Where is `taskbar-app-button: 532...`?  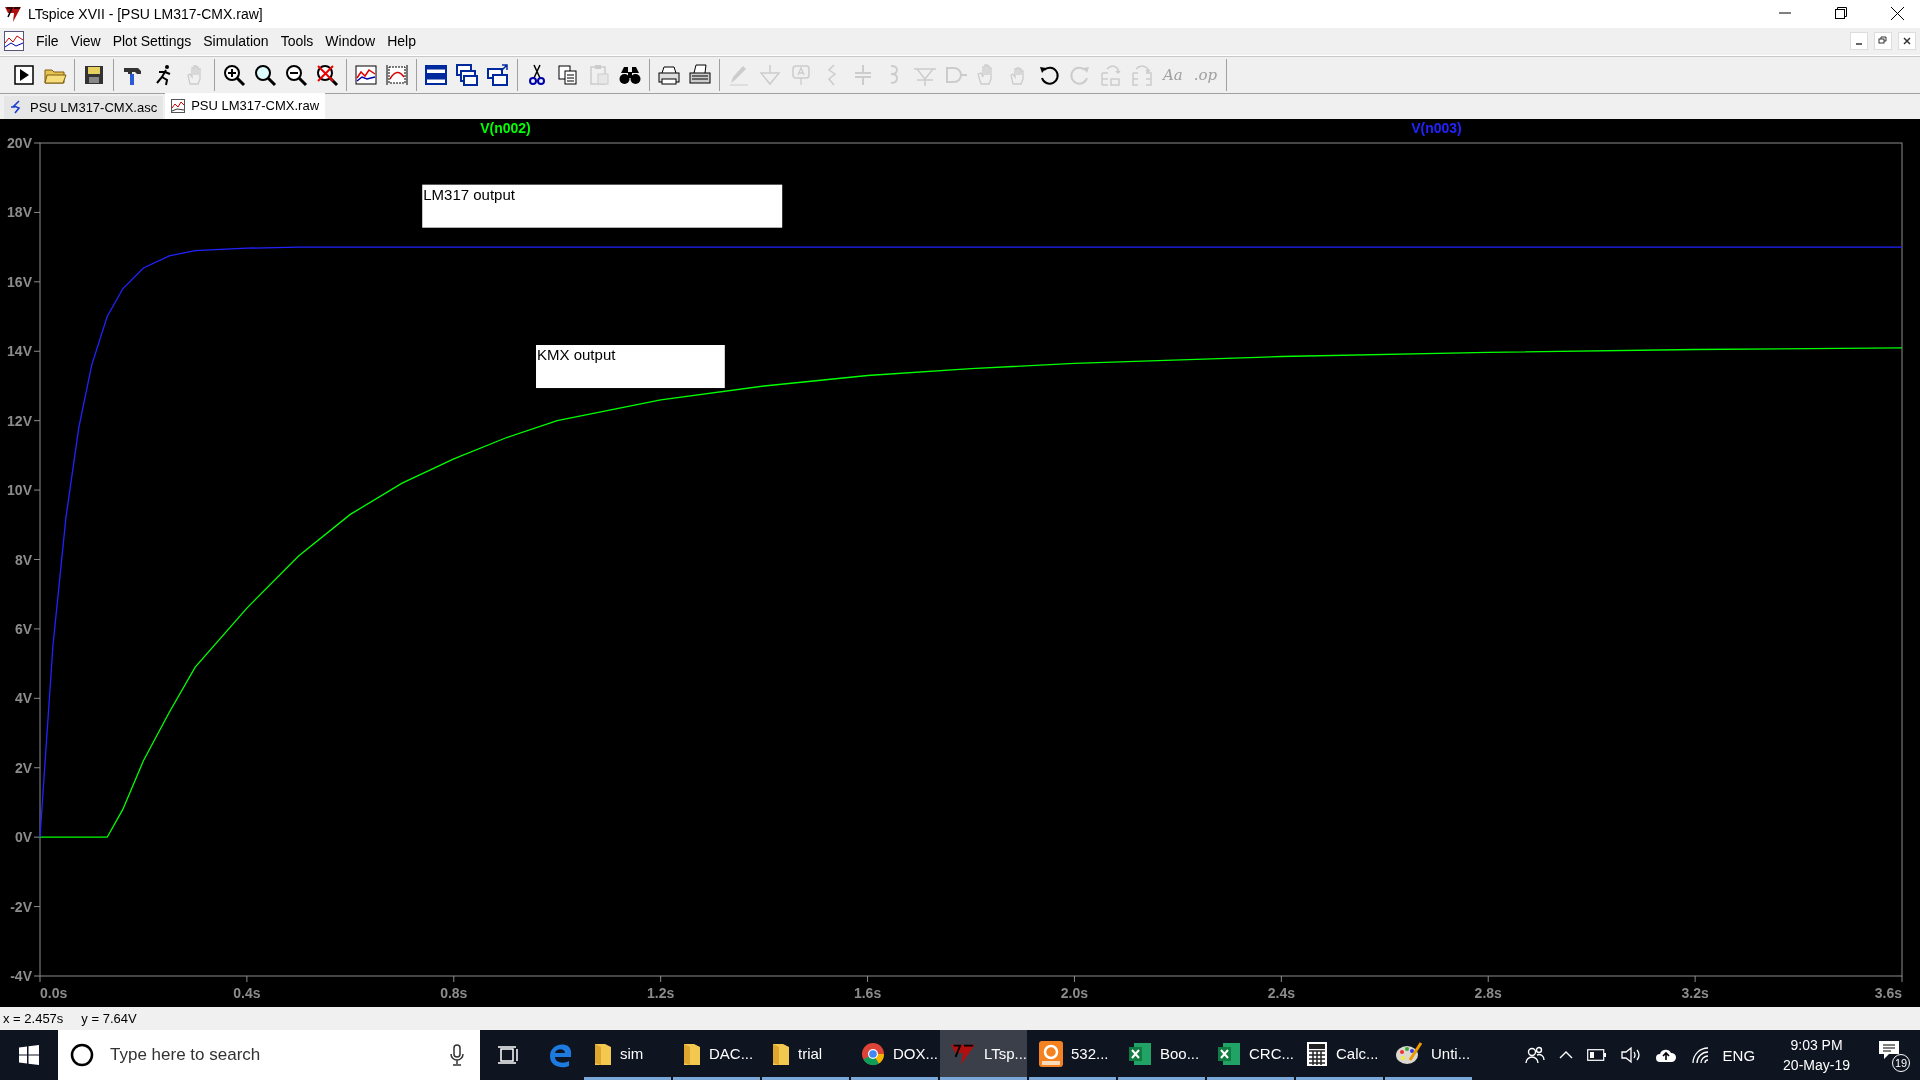
taskbar-app-button: 532... is located at coordinates (1072, 1055).